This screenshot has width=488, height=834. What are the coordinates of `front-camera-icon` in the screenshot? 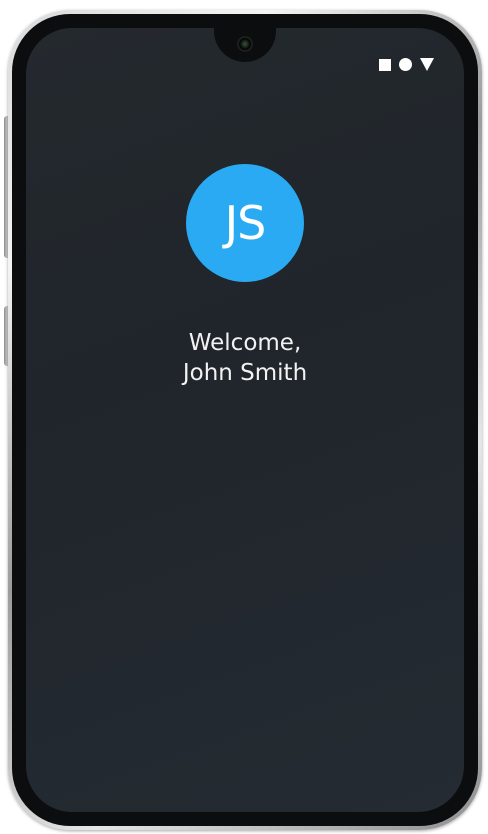 It's located at (245, 44).